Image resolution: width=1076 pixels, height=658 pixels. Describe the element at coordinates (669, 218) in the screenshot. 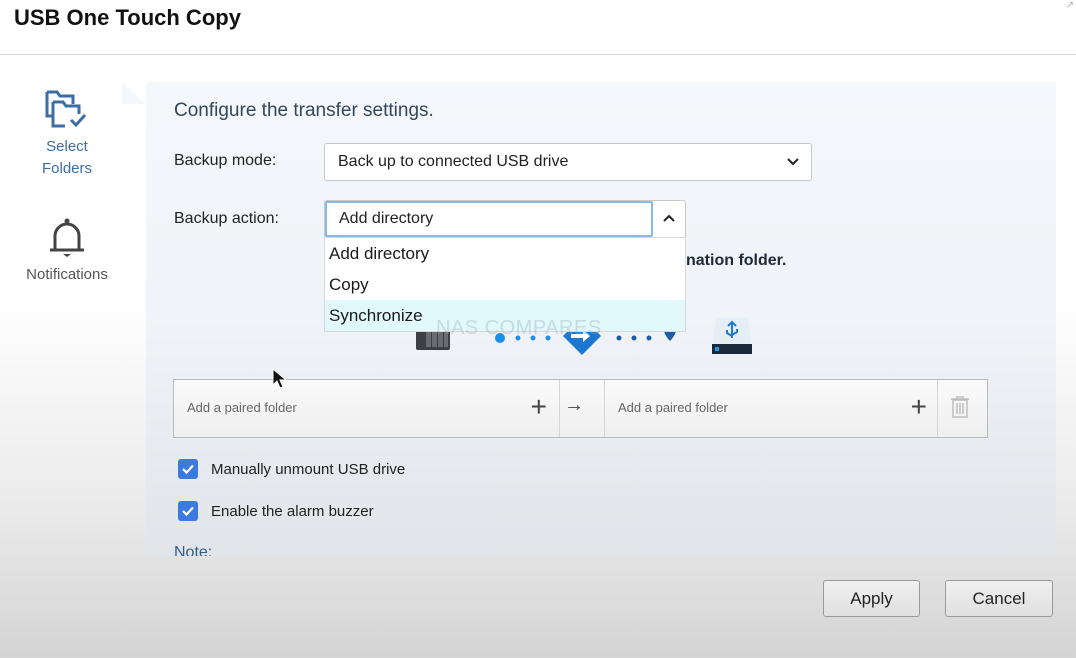

I see `chevron-up-icon` at that location.